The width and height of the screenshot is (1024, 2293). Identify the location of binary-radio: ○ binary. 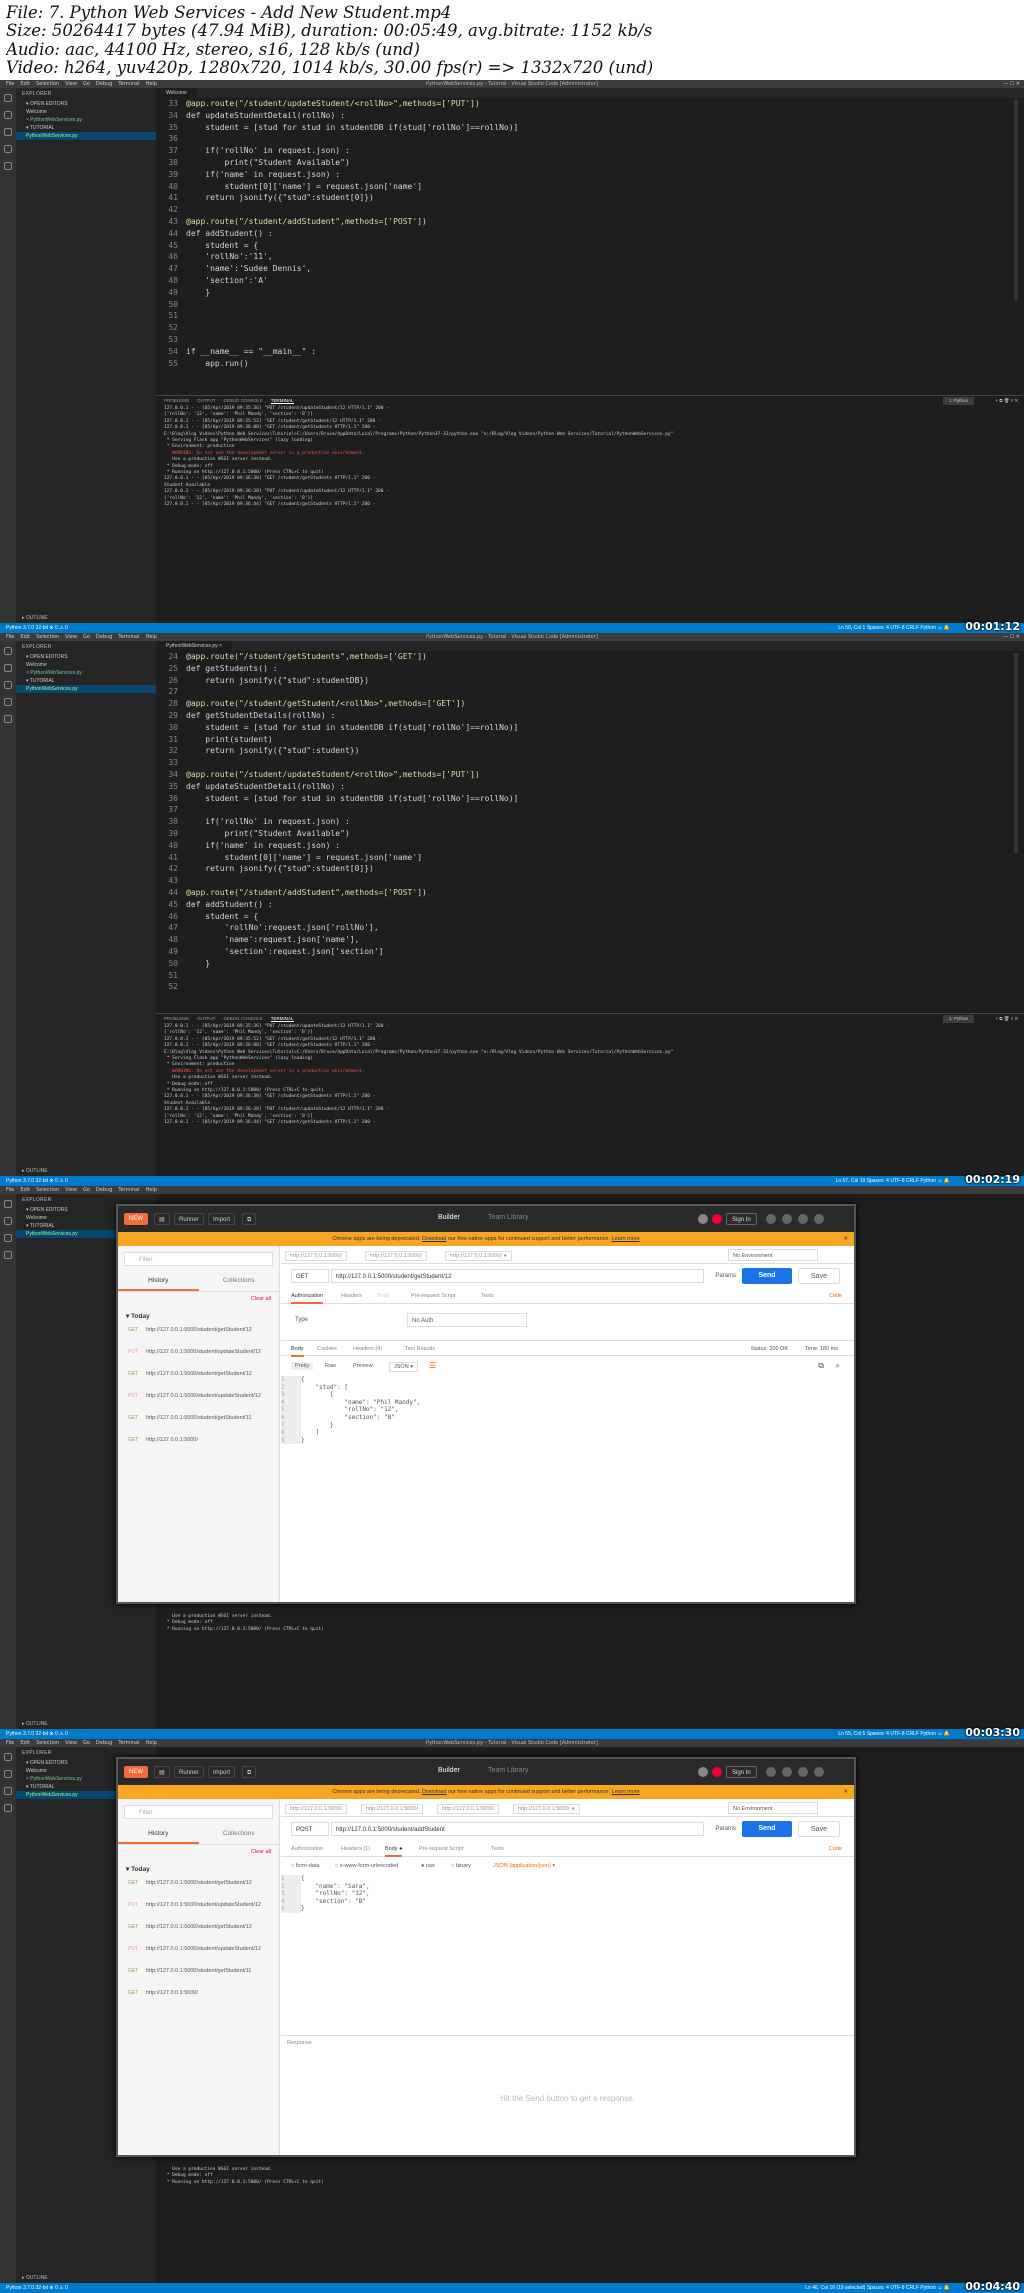
(461, 1866).